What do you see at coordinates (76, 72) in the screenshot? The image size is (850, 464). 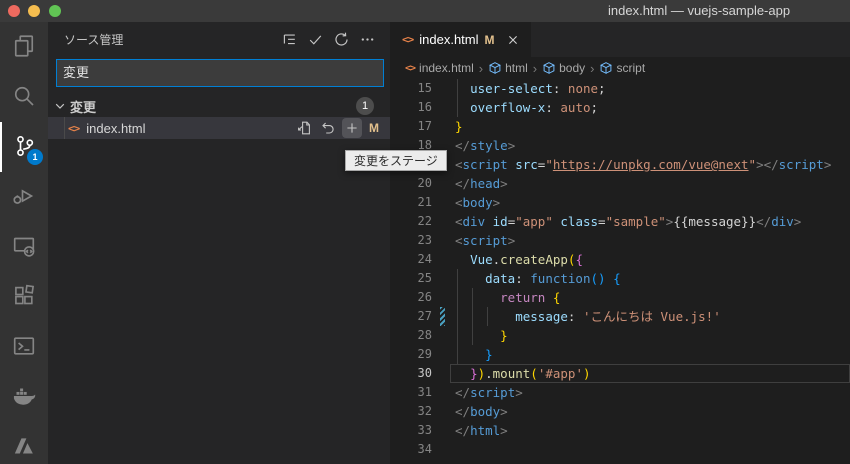 I see `commit-message-value: 変更` at bounding box center [76, 72].